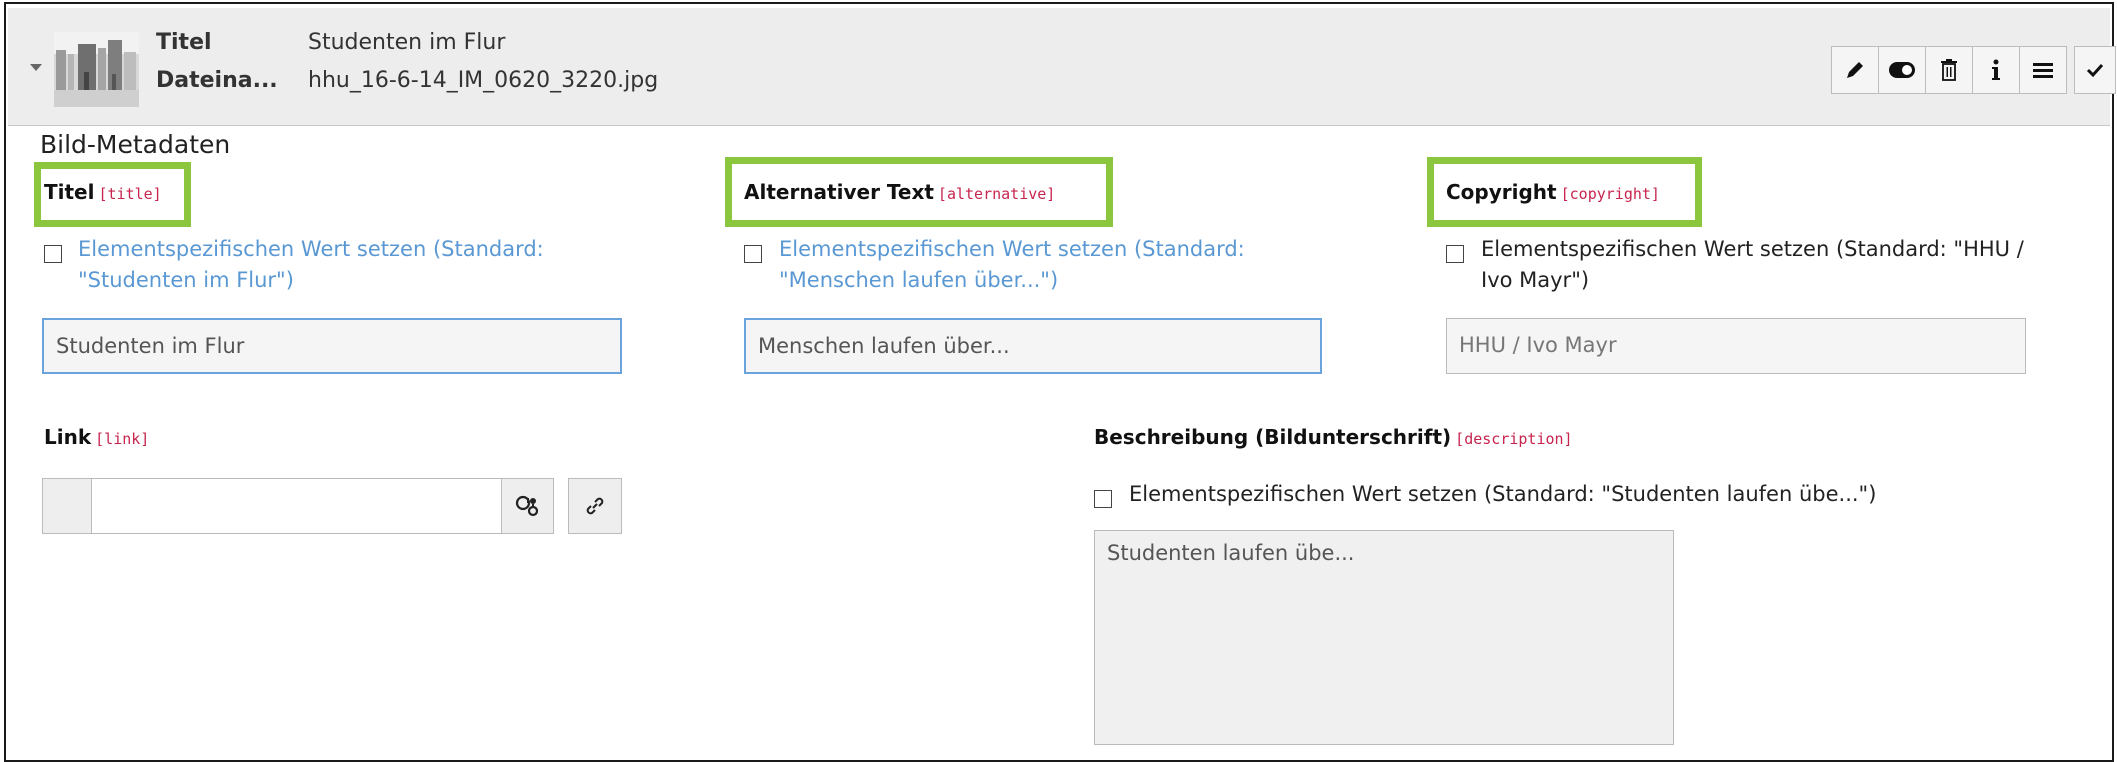  I want to click on trash-icon, so click(1949, 70).